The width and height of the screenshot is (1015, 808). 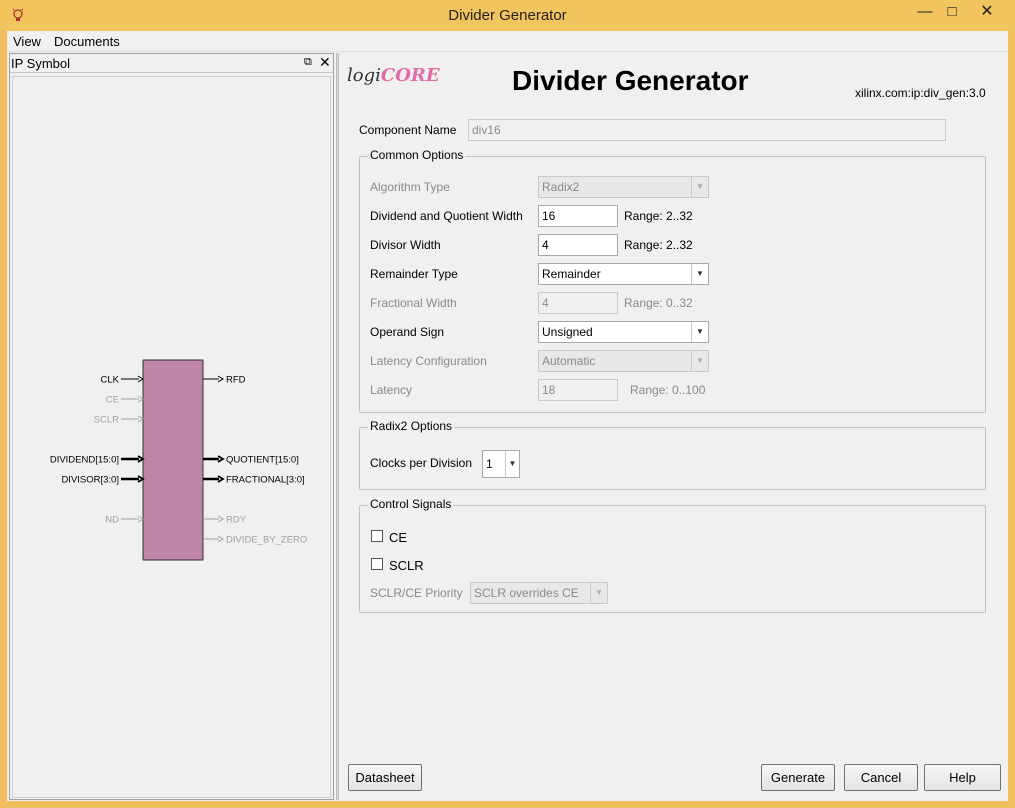 I want to click on fractional-width-input: 4, so click(x=578, y=303).